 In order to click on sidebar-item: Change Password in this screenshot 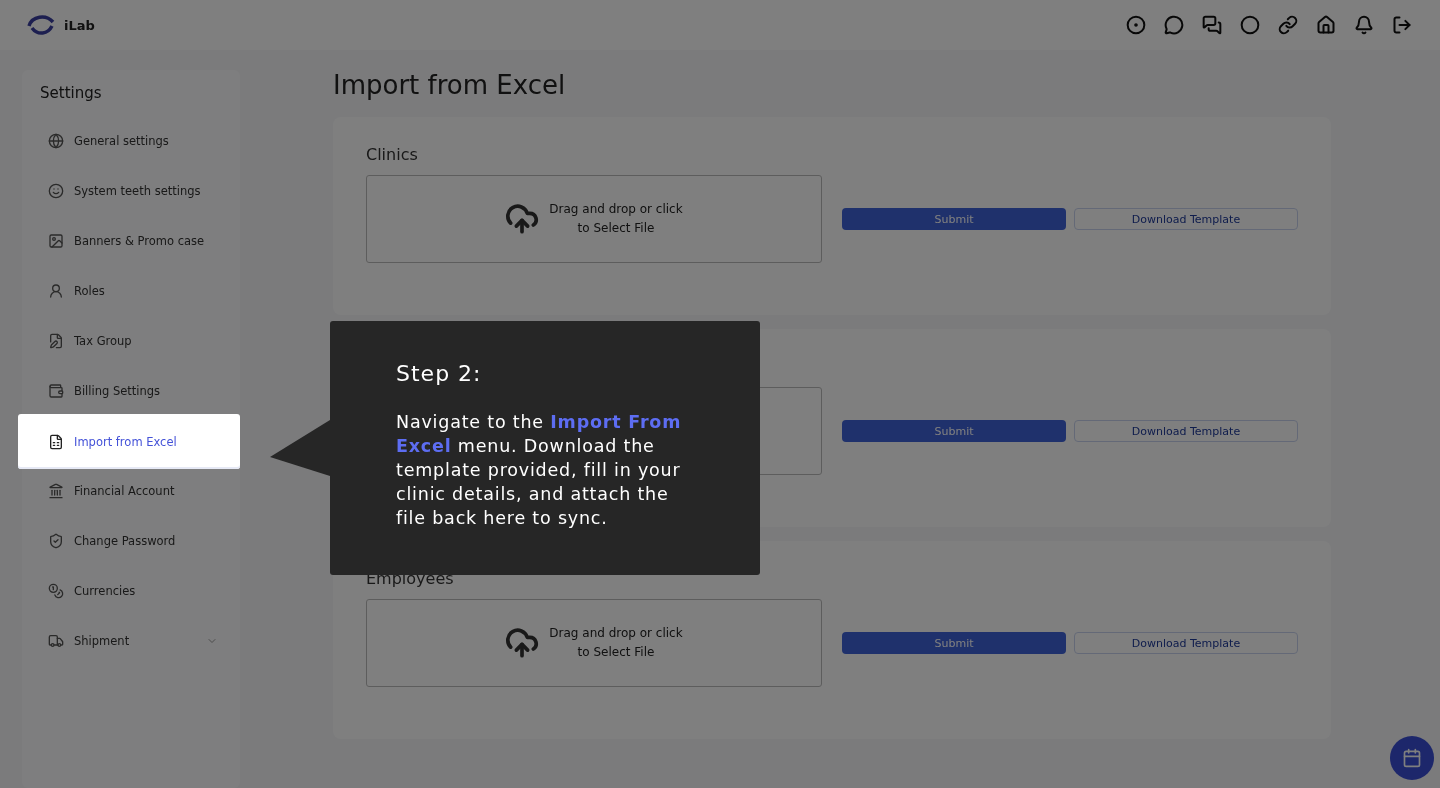, I will do `click(131, 541)`.